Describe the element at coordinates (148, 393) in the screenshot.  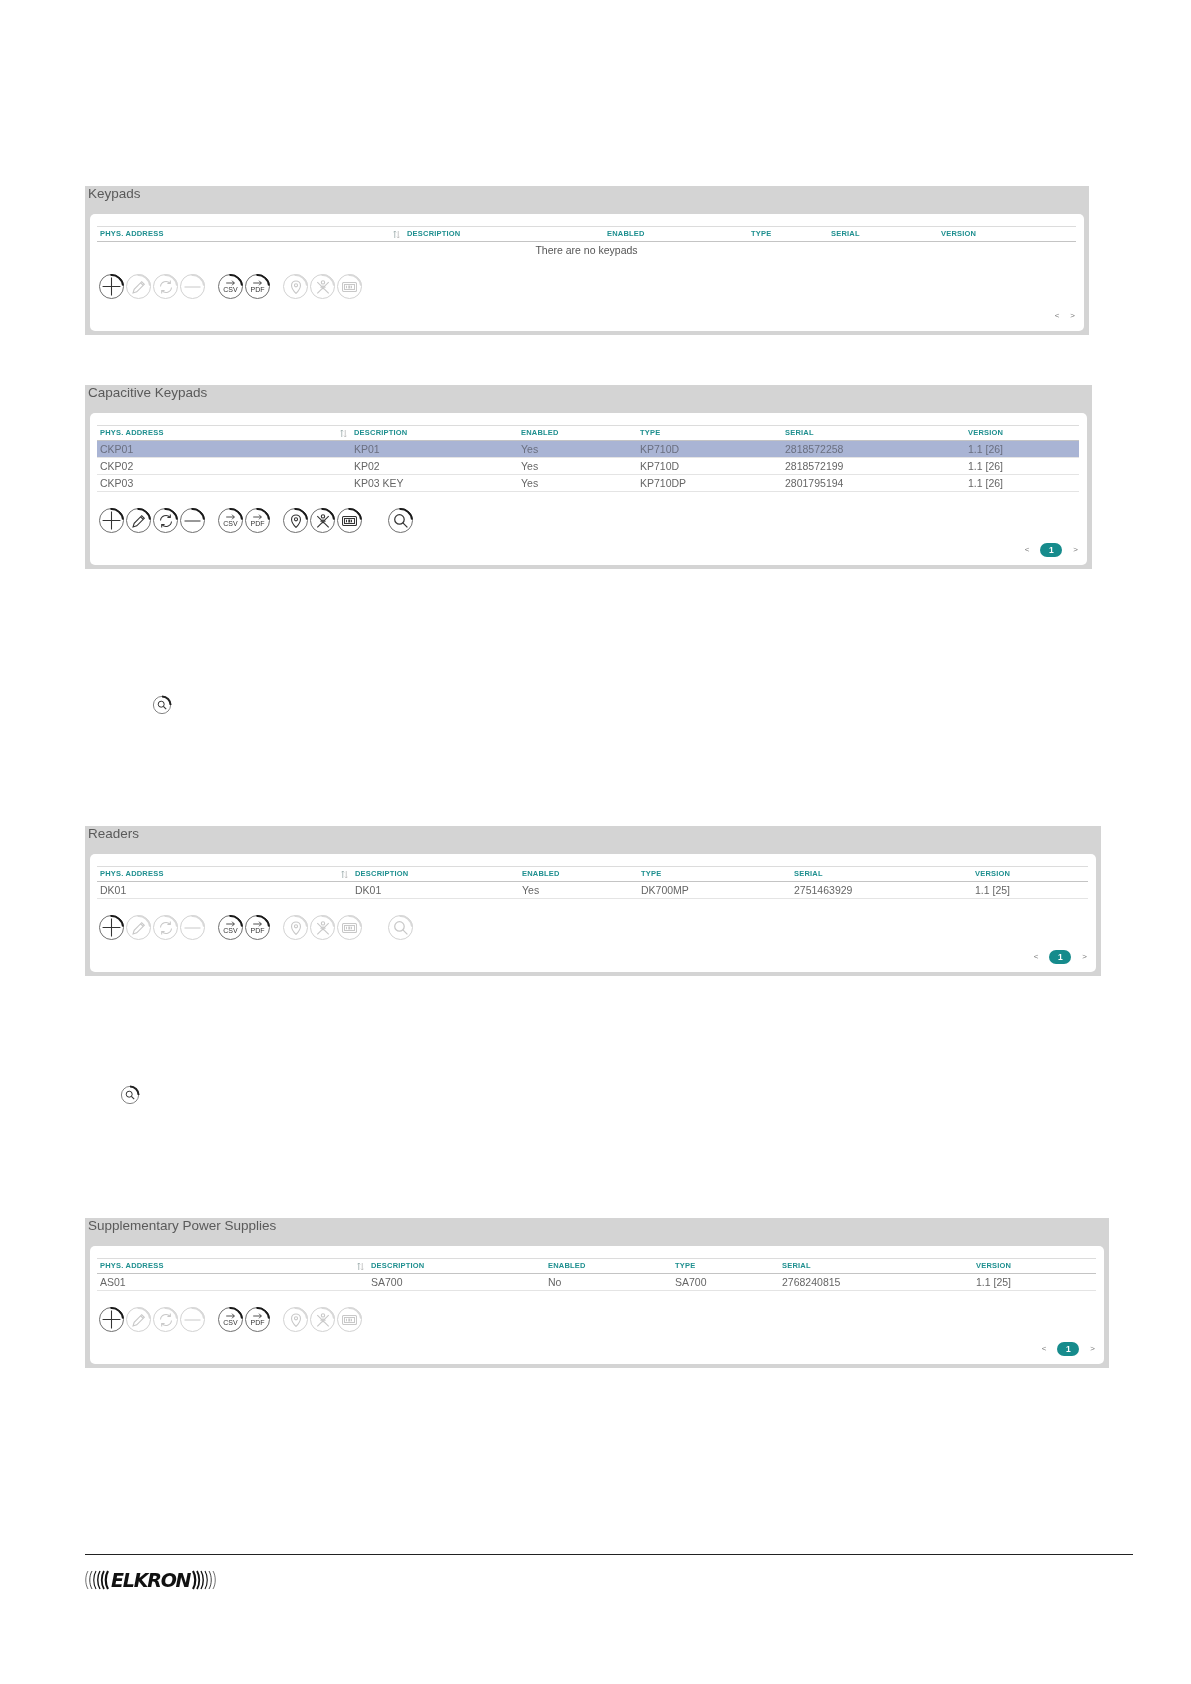
I see `panel-title: Capacitive Keypads` at that location.